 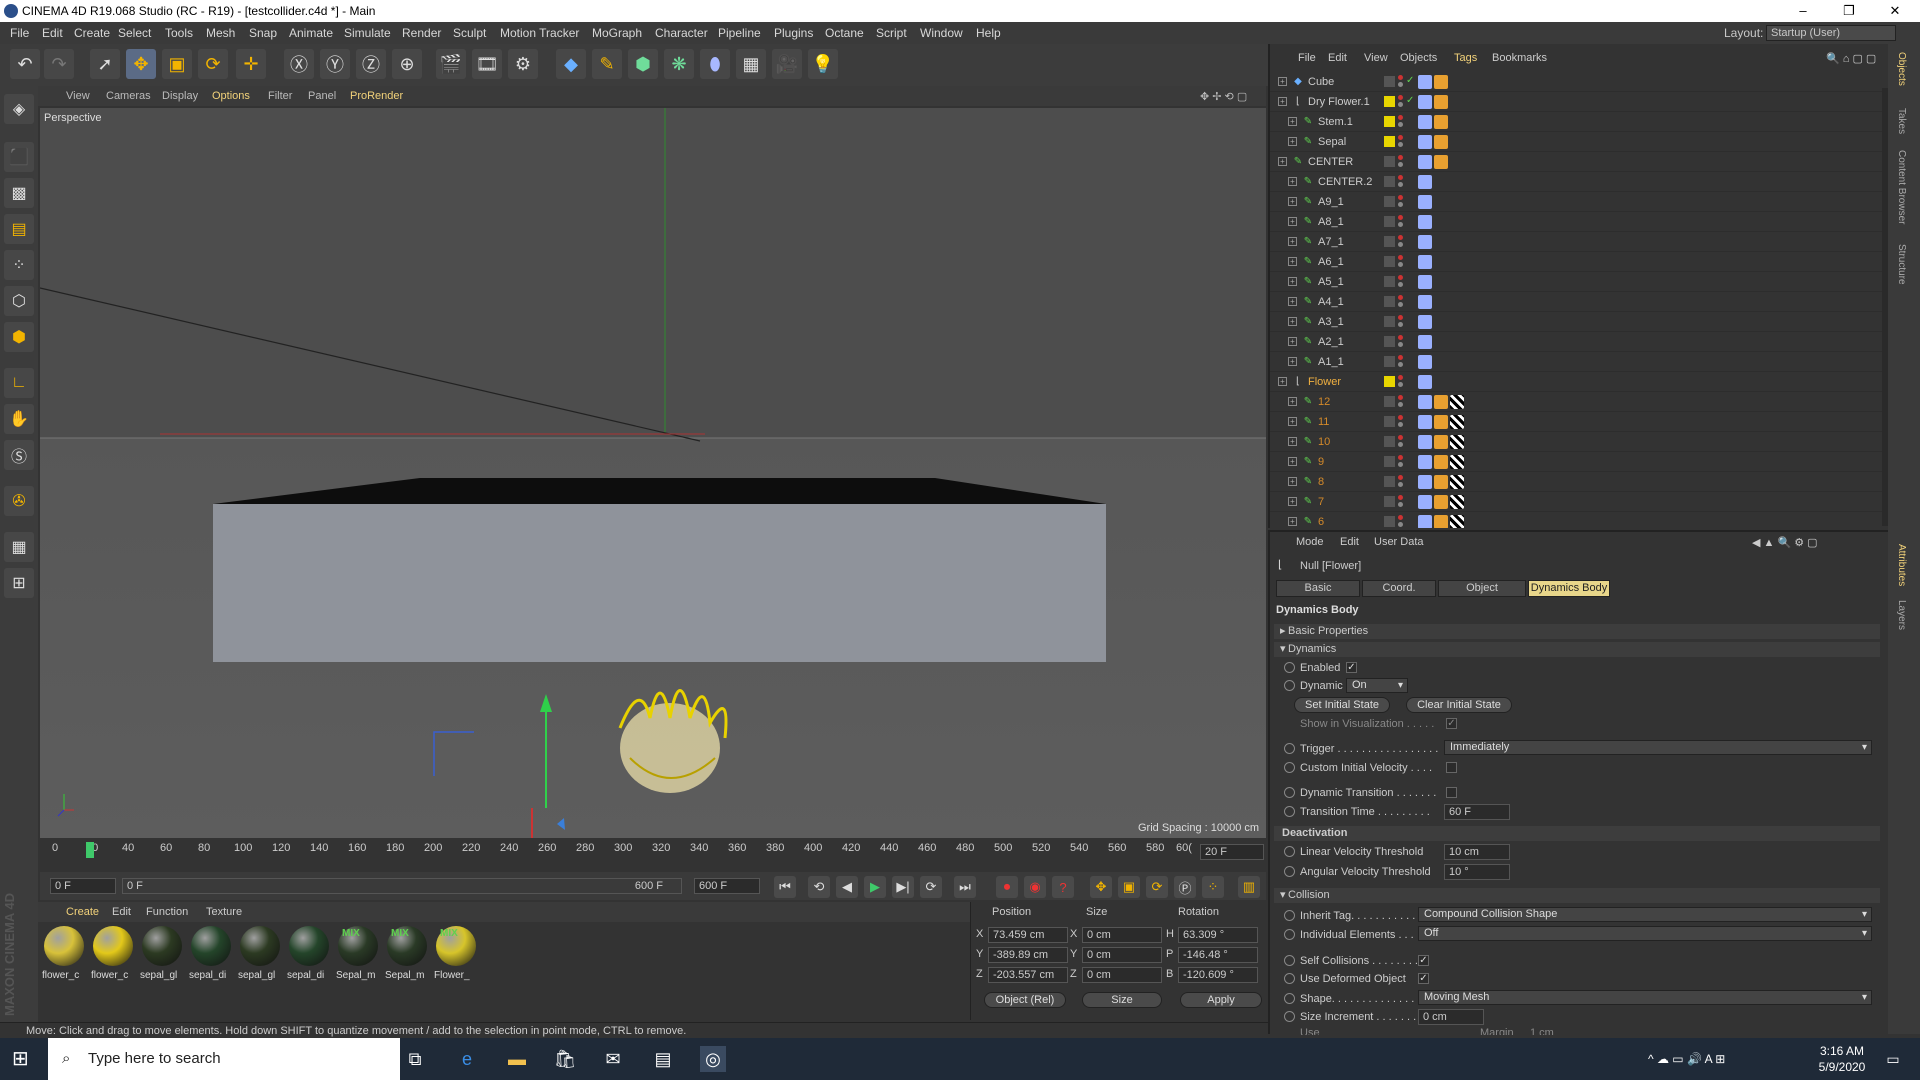 I want to click on expand-arrow-icon: ▾, so click(x=1283, y=894).